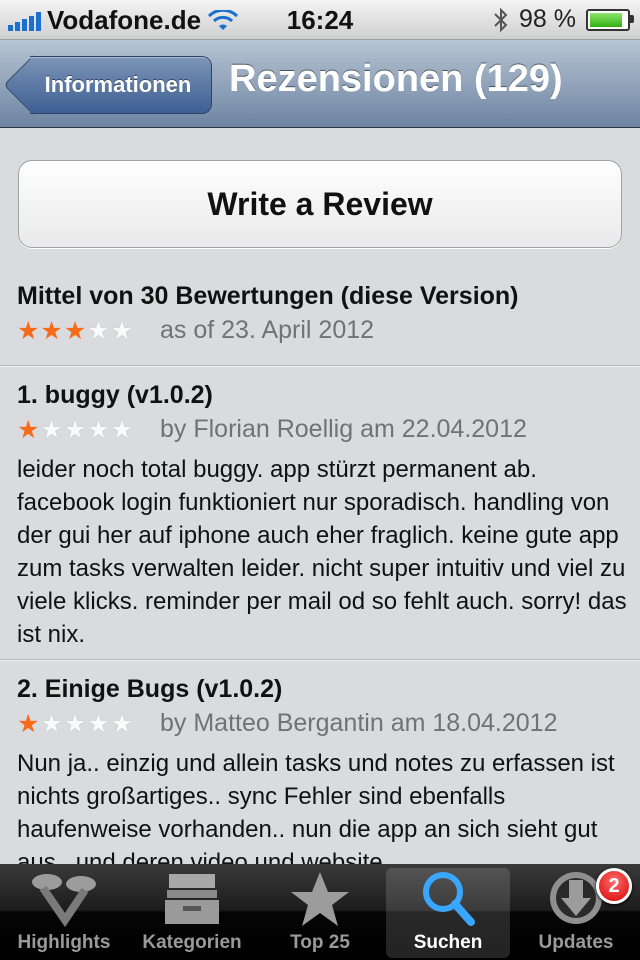 This screenshot has height=960, width=640. I want to click on summary-date: as of 23. April 2012, so click(267, 330).